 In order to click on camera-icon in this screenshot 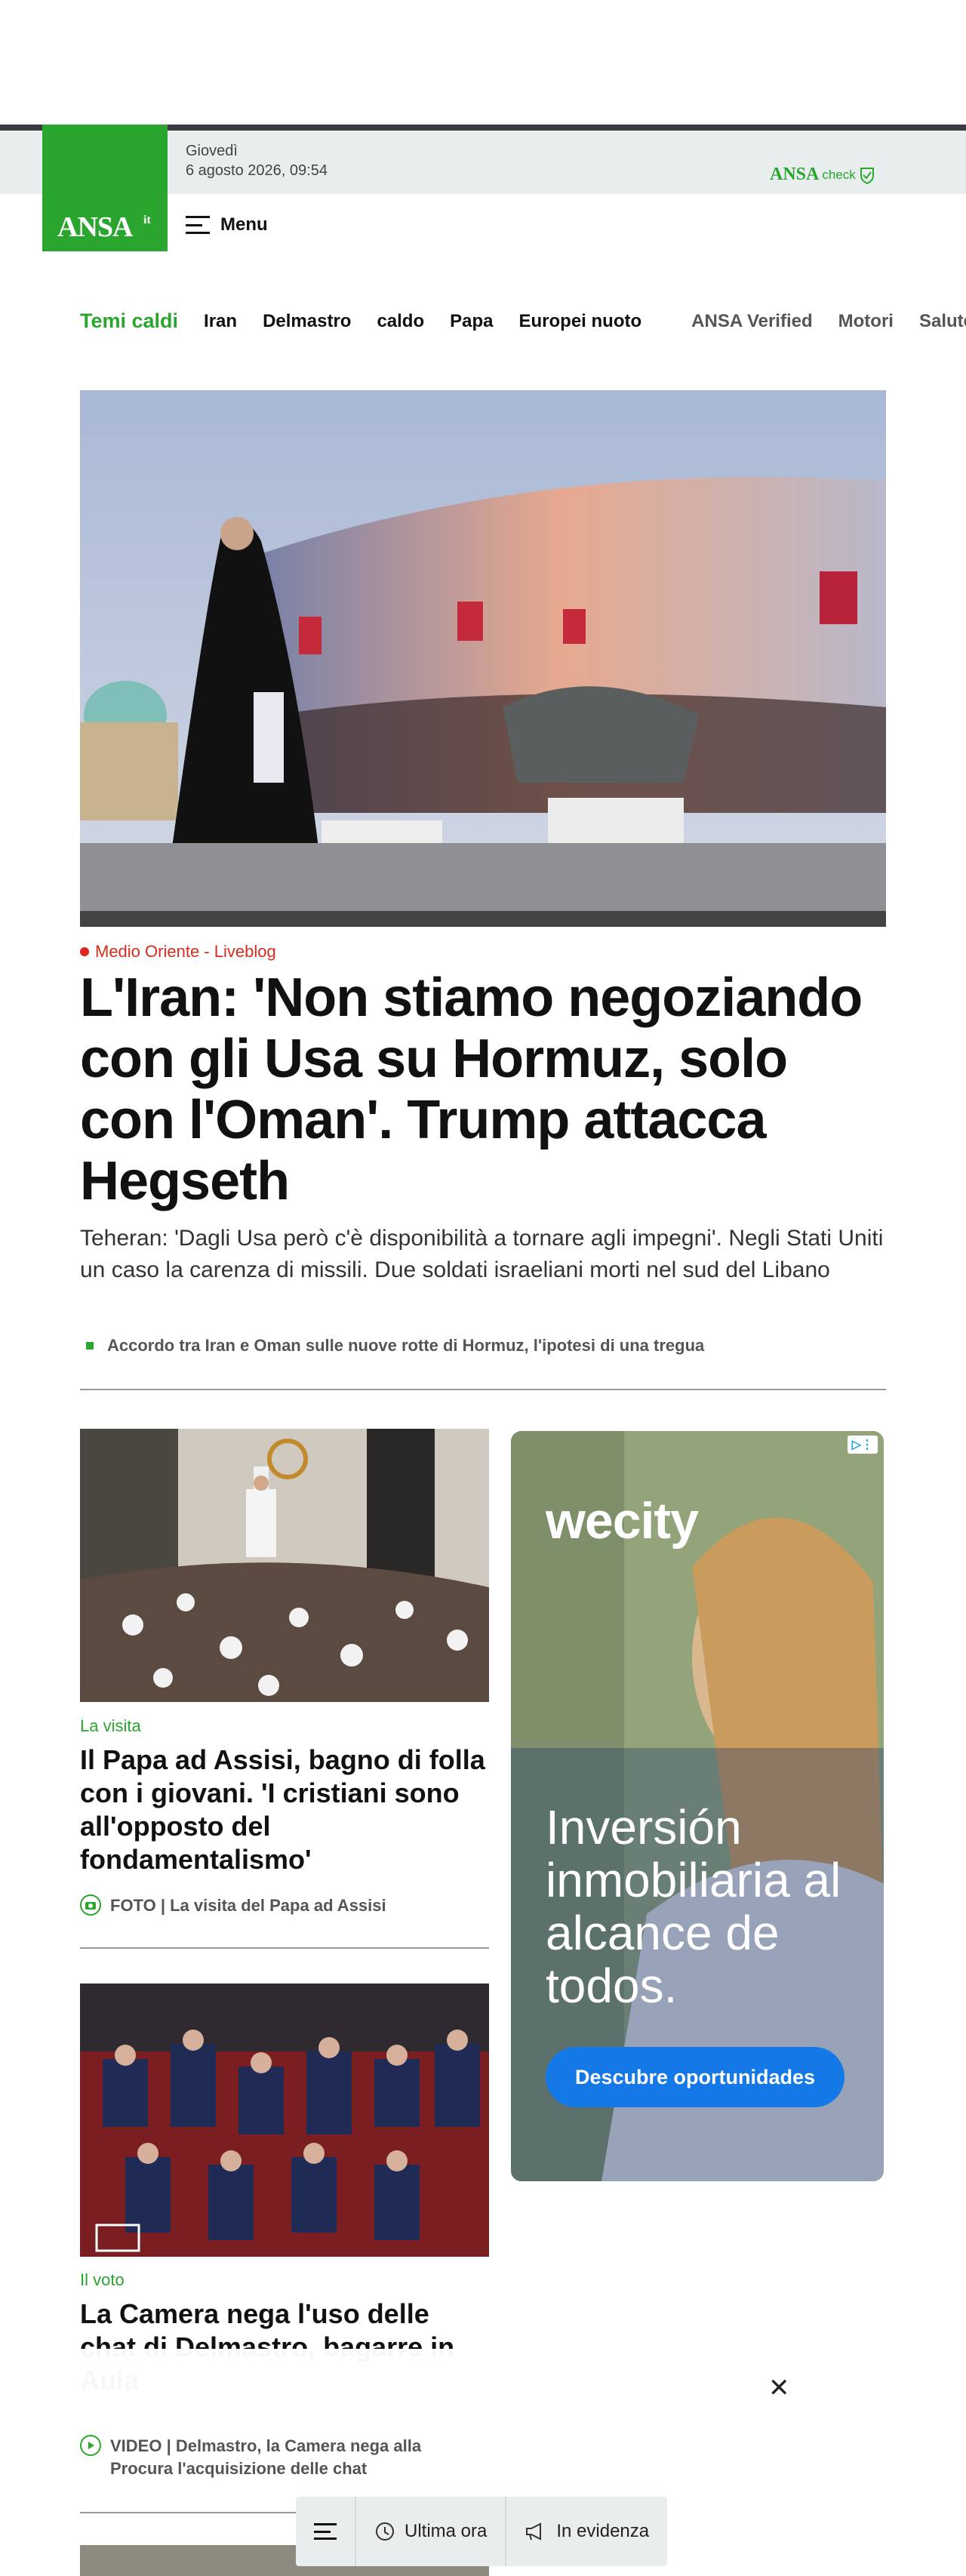, I will do `click(90, 1905)`.